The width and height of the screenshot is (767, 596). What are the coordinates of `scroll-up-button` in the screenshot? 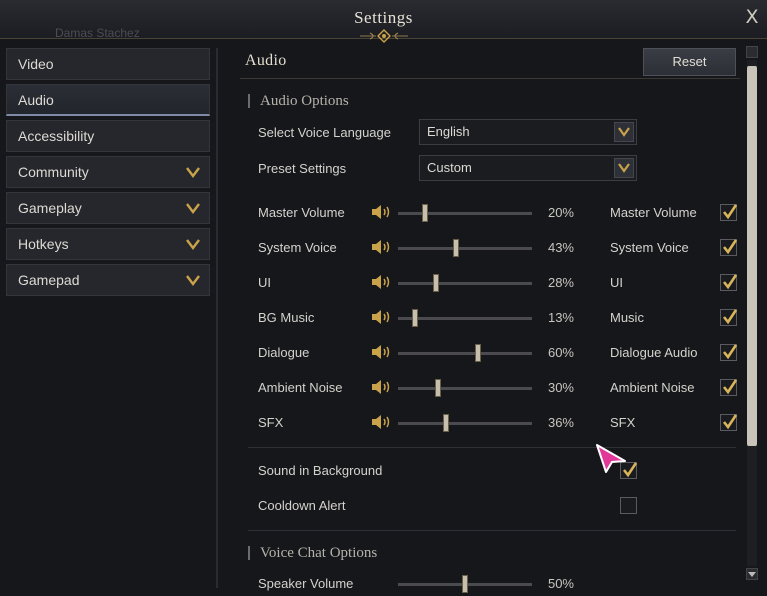 It's located at (752, 52).